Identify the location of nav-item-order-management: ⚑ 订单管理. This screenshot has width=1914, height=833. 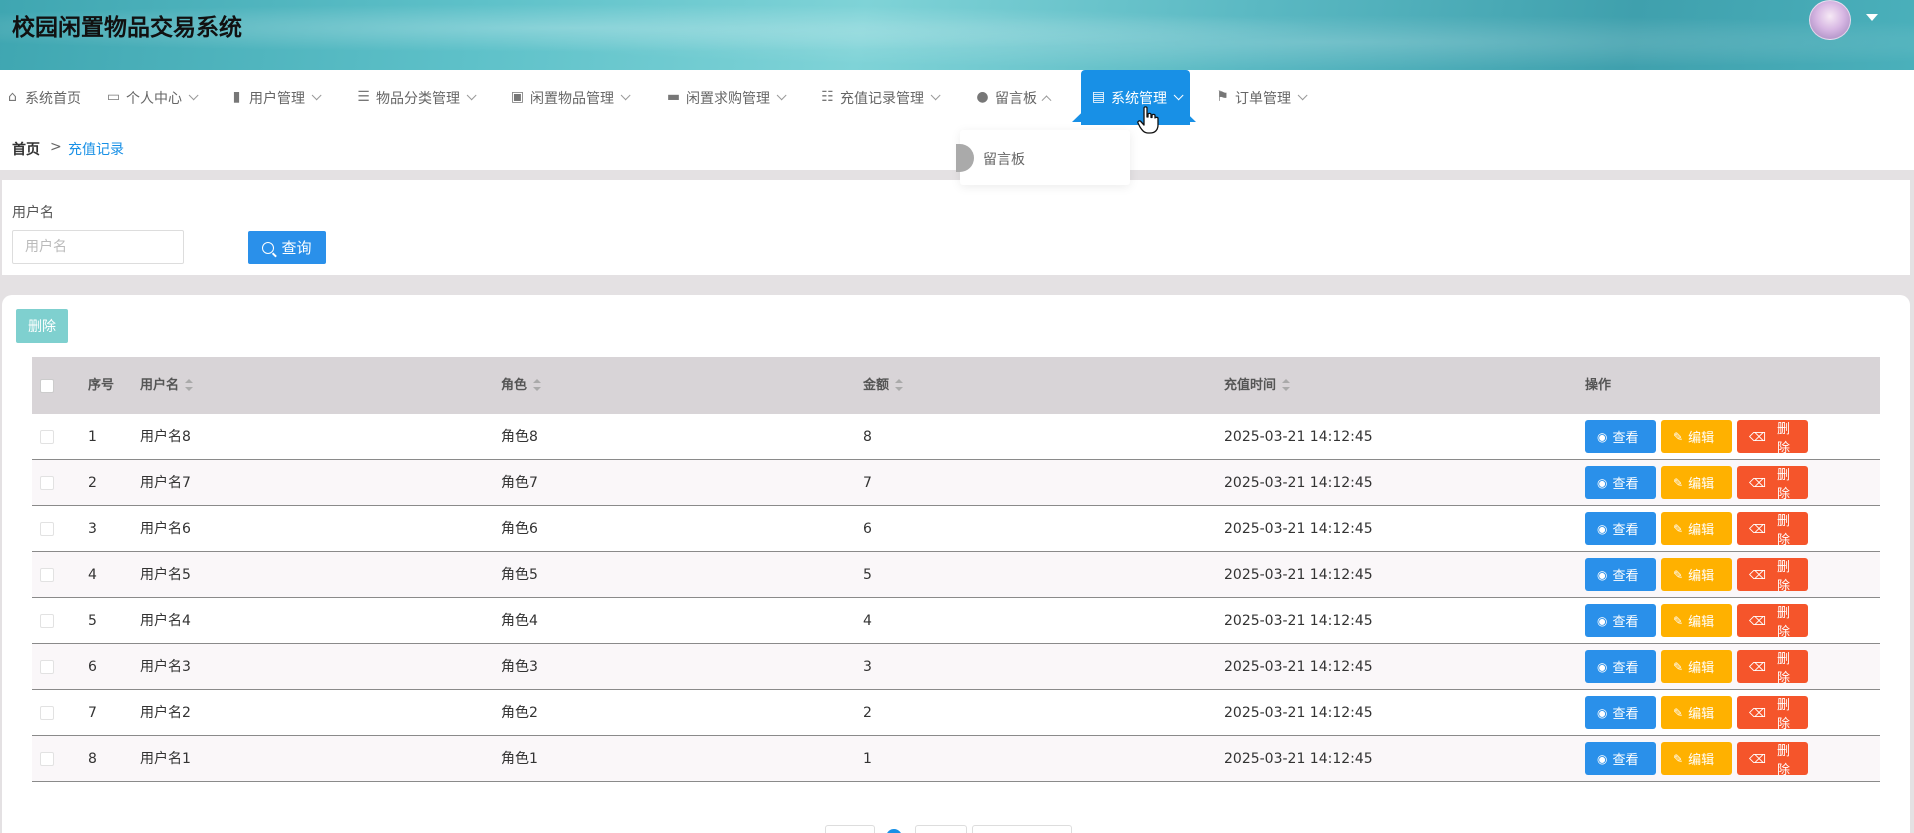
(1261, 97).